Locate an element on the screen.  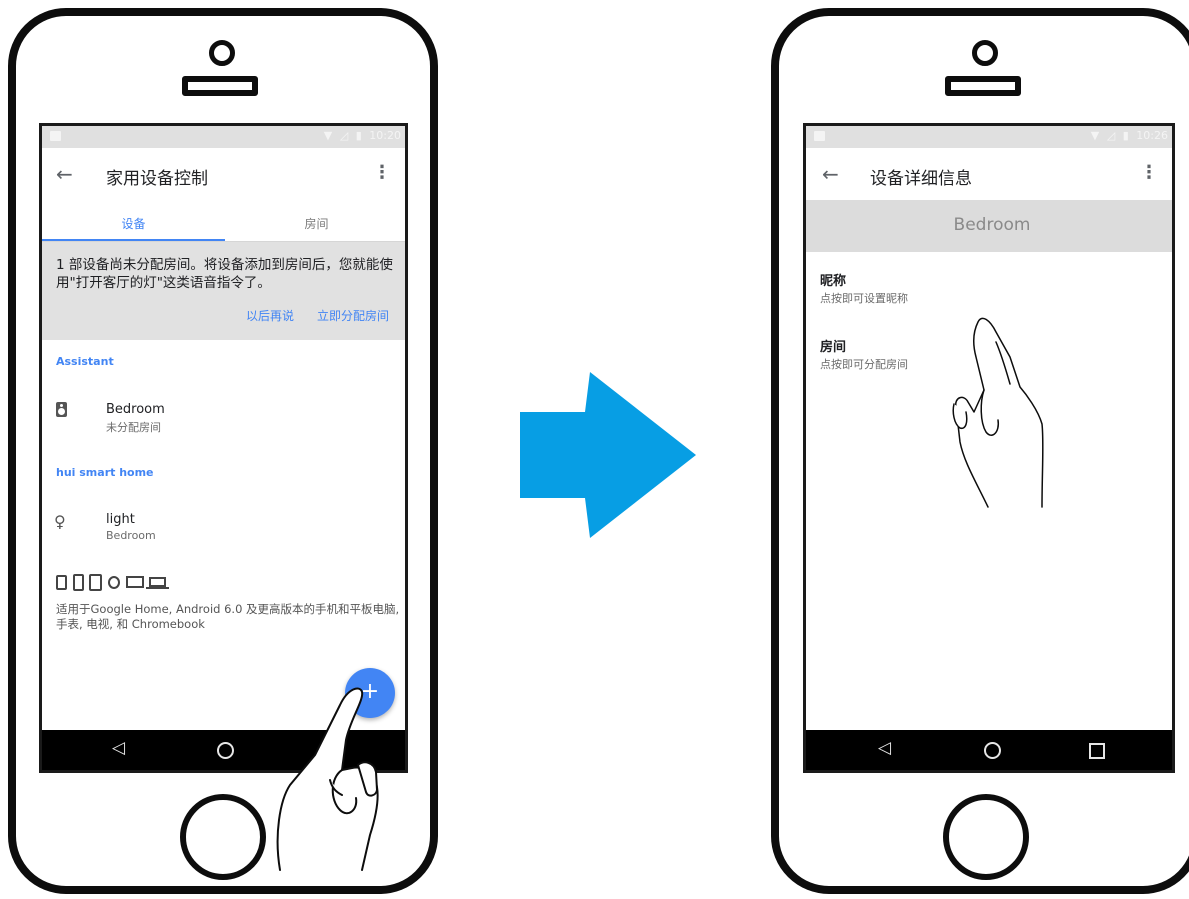
lightbulb-icon: ♀ is located at coordinates (60, 521).